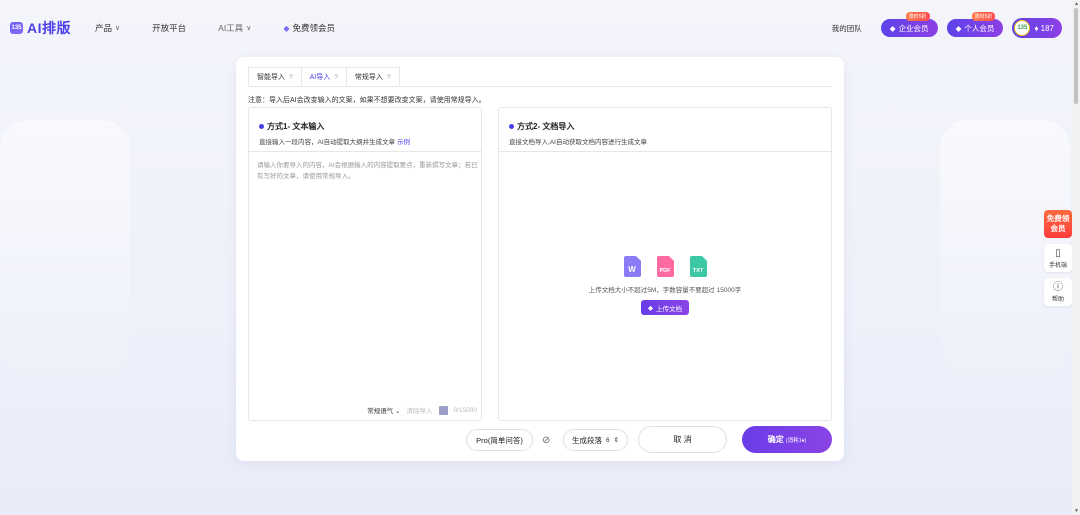  I want to click on nav-open-platform-label: 开放平台, so click(169, 28).